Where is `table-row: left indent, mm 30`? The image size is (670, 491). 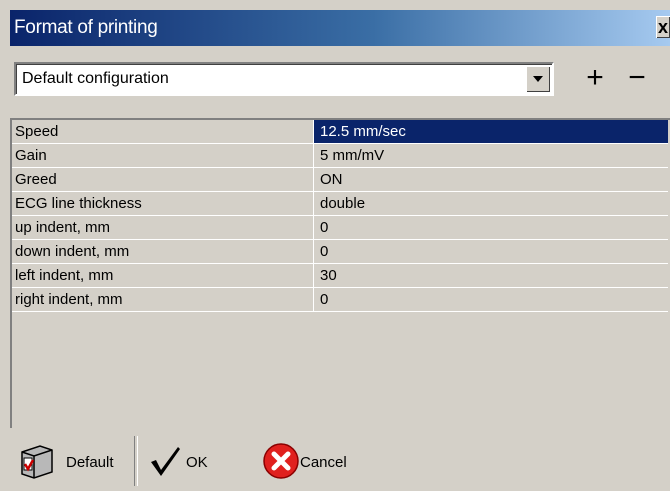
table-row: left indent, mm 30 is located at coordinates (340, 276).